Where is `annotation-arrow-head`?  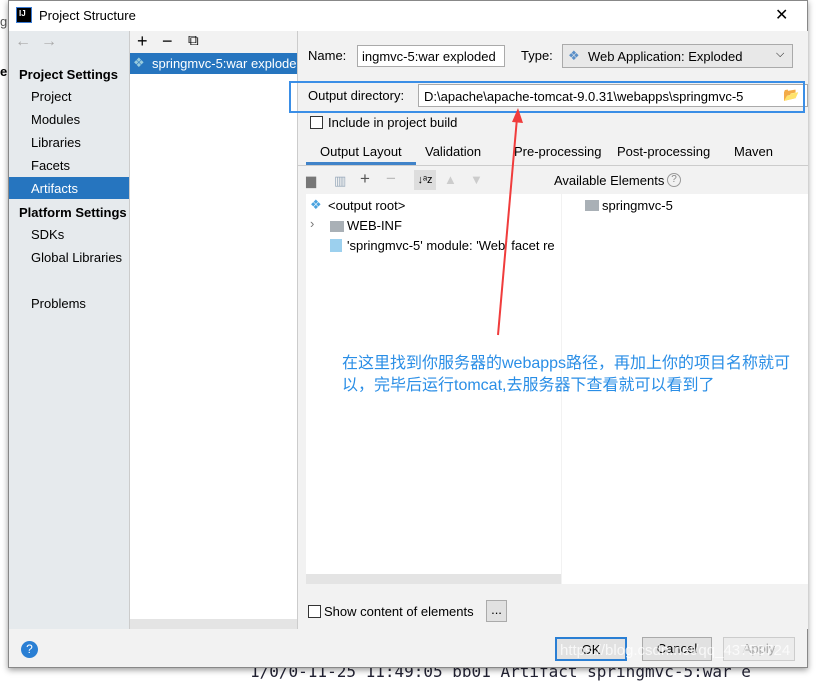 annotation-arrow-head is located at coordinates (517, 115).